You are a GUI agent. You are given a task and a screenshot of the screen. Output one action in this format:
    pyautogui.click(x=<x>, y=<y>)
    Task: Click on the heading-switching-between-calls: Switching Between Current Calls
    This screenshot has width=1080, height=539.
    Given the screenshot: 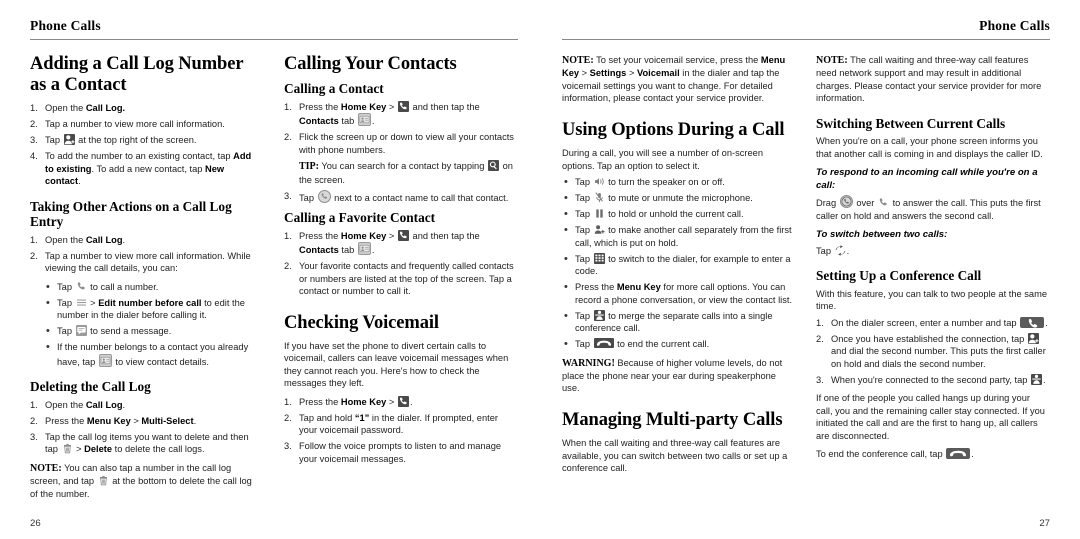 What is the action you would take?
    pyautogui.click(x=911, y=123)
    